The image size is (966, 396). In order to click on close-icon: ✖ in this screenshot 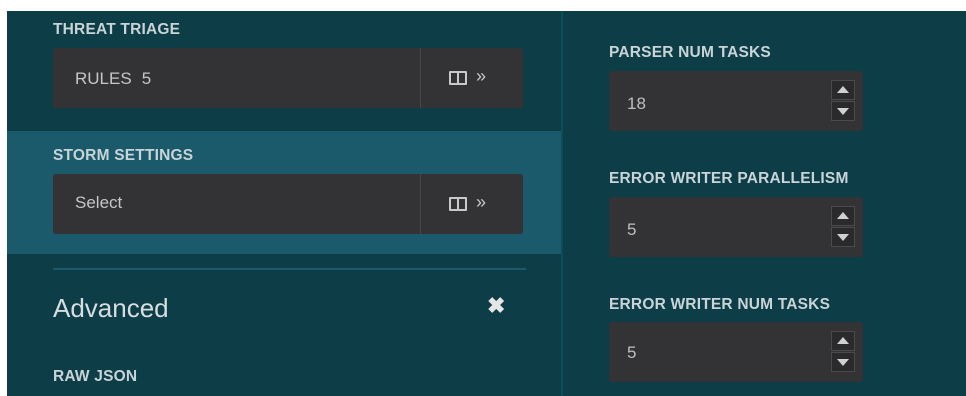, I will do `click(496, 306)`.